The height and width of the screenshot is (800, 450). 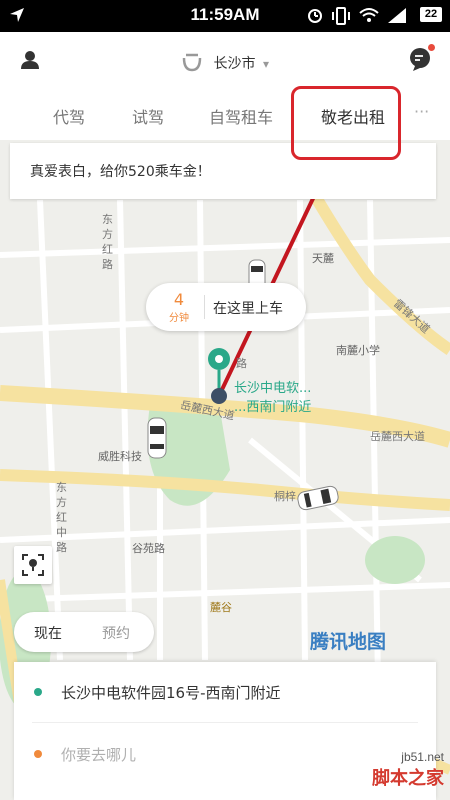 I want to click on locate-button, so click(x=33, y=565).